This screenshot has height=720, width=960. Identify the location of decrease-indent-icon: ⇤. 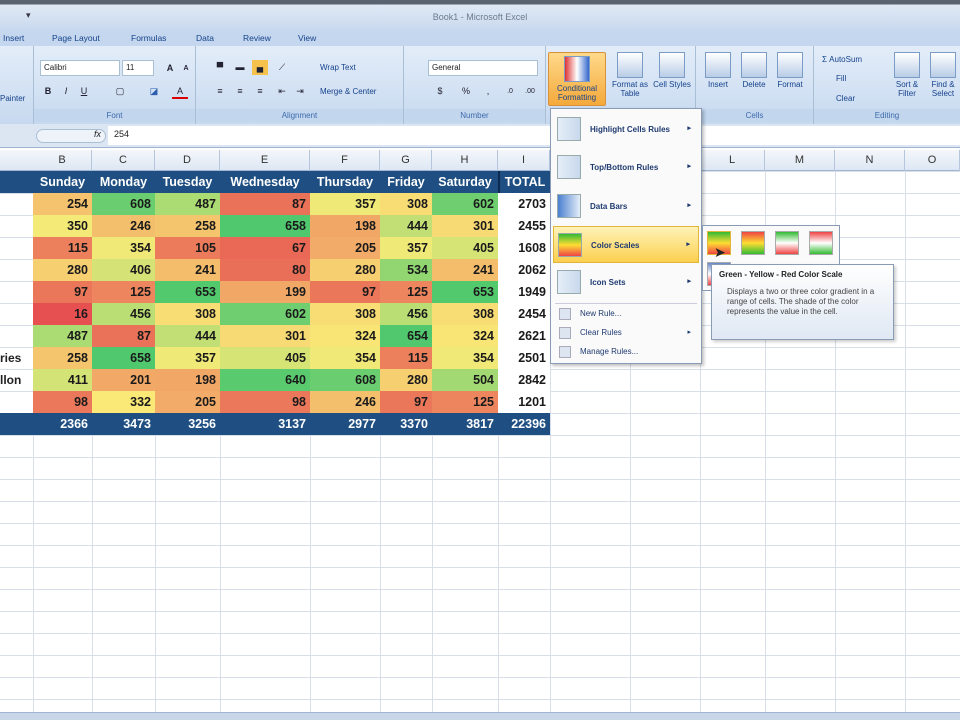
(282, 91).